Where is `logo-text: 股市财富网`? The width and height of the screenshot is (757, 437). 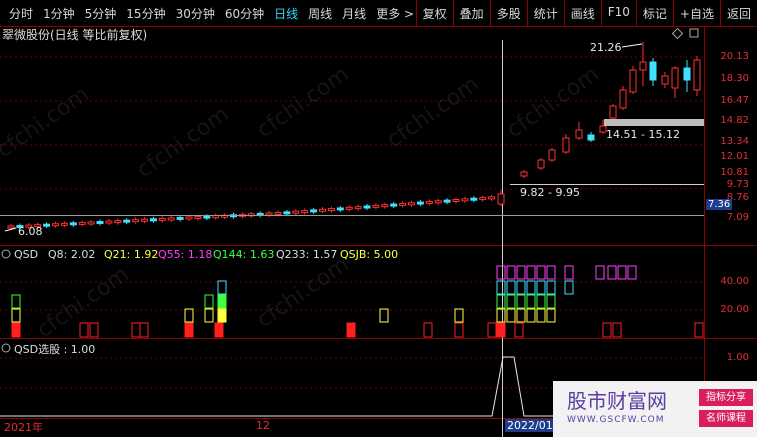
logo-text: 股市财富网 is located at coordinates (617, 401).